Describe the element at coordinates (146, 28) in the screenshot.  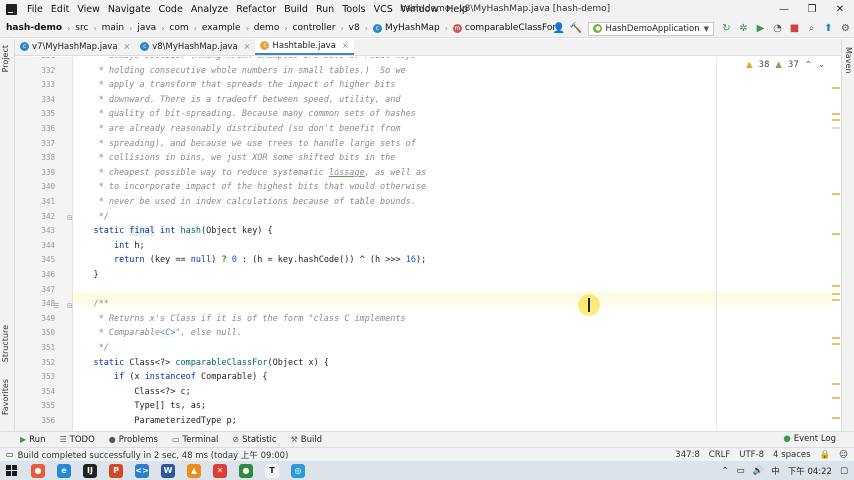
I see `breadcrumb-java: java` at that location.